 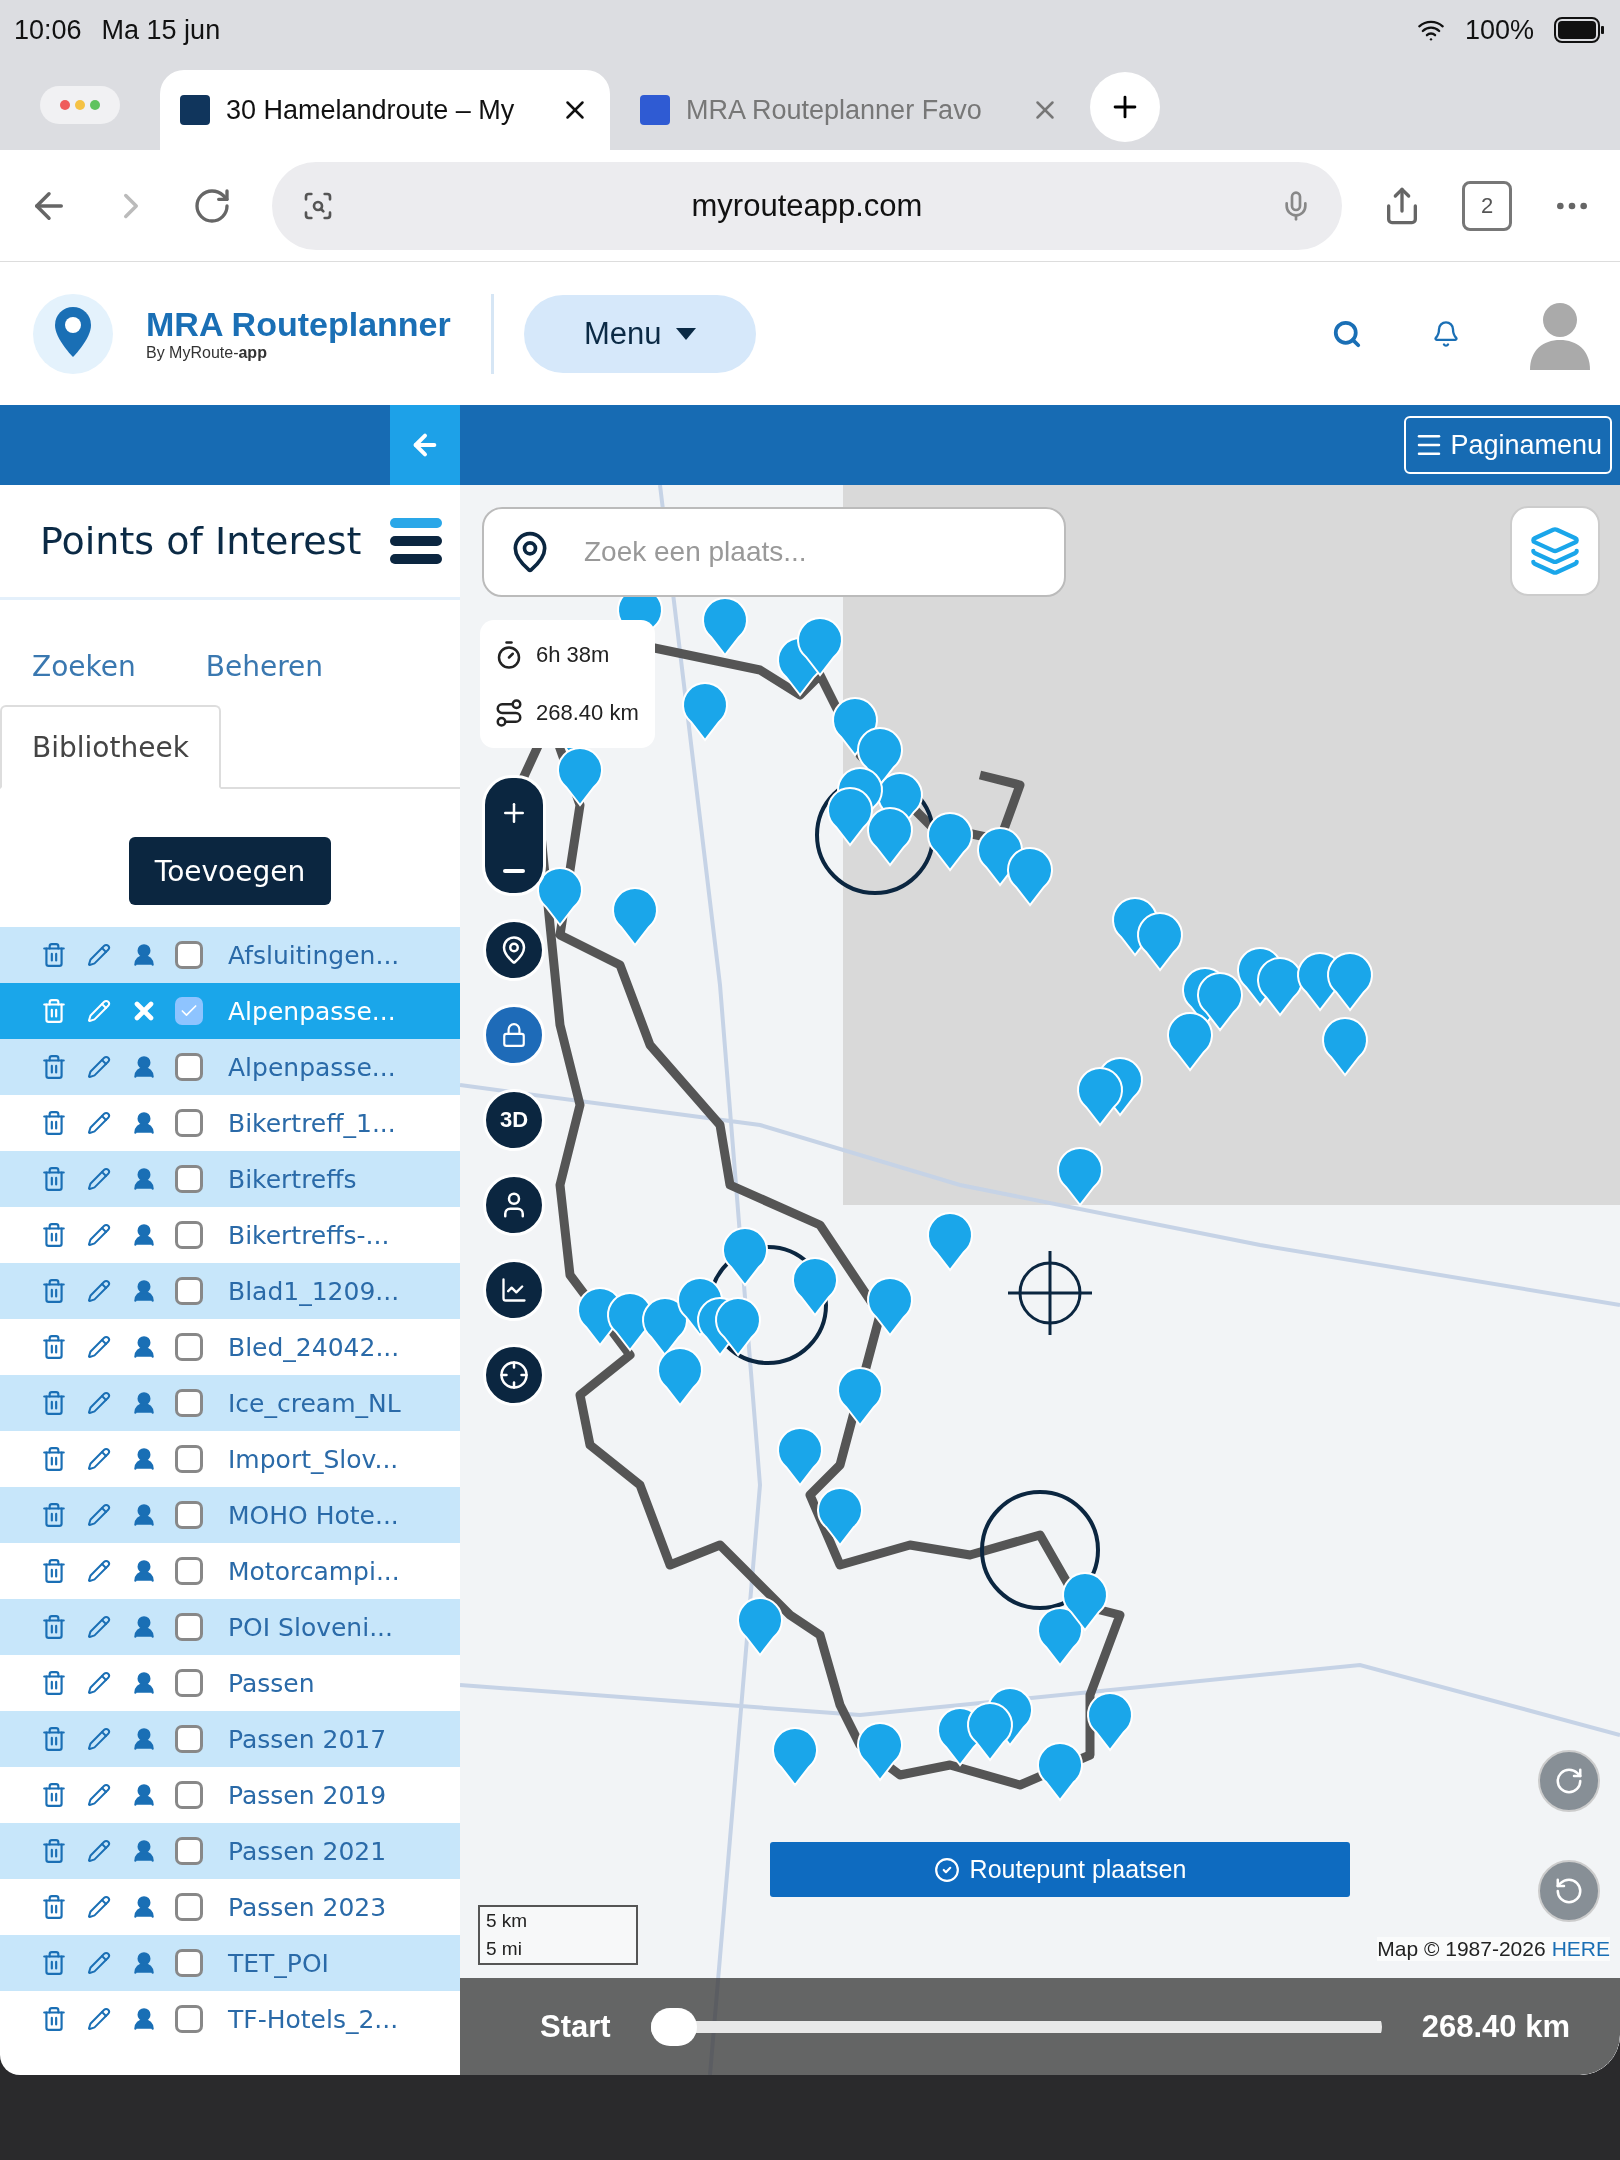 What do you see at coordinates (1487, 205) in the screenshot?
I see `tab-count-button: 2` at bounding box center [1487, 205].